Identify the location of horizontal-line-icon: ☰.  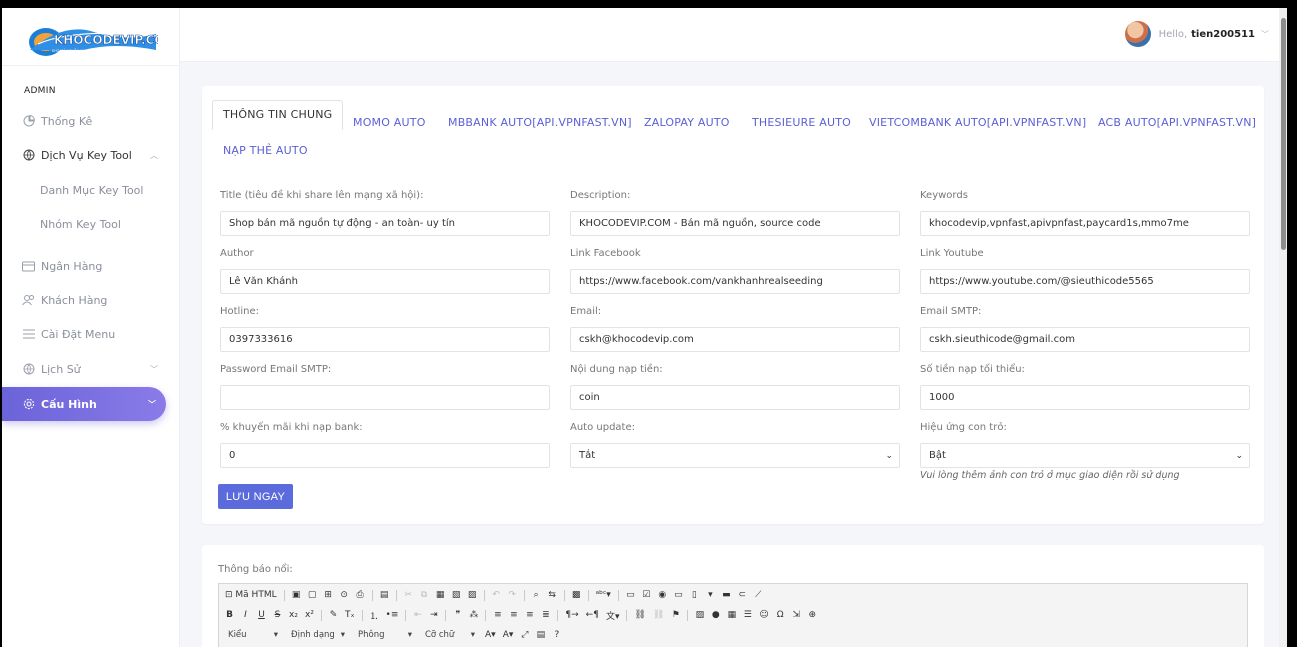
(747, 615).